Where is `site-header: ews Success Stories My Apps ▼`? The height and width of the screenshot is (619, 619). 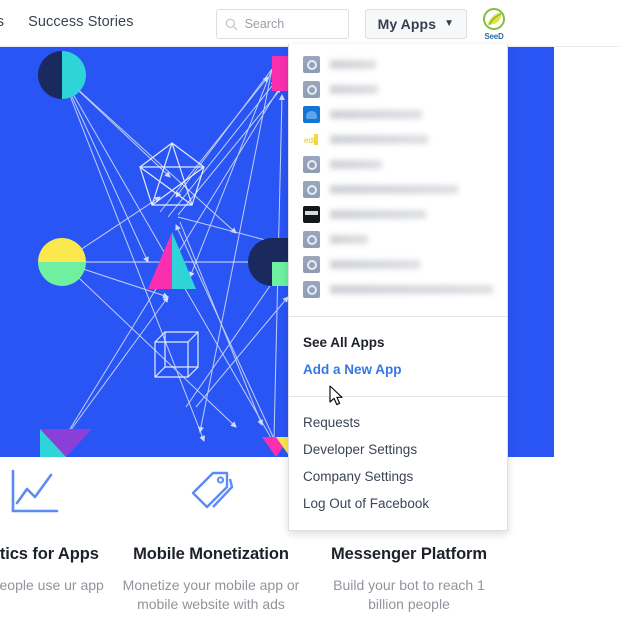
site-header: ews Success Stories My Apps ▼ is located at coordinates (309, 23).